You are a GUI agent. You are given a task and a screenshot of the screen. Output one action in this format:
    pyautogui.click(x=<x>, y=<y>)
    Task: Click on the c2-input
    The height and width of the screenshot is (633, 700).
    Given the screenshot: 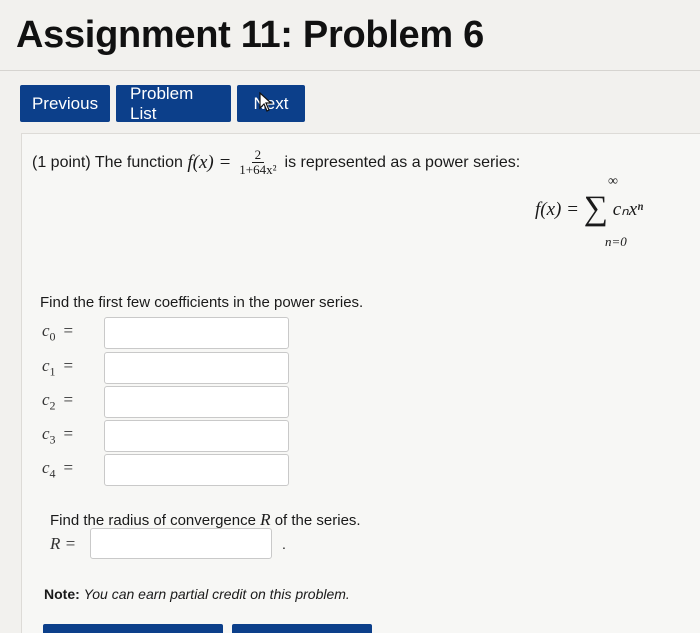 What is the action you would take?
    pyautogui.click(x=196, y=402)
    